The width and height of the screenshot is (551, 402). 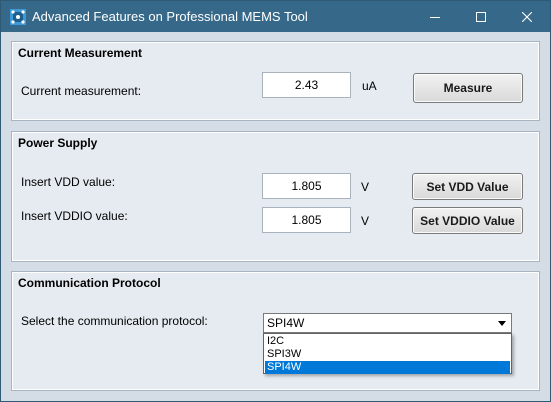 What do you see at coordinates (387, 341) in the screenshot?
I see `dropdown-option-i2c: I2C` at bounding box center [387, 341].